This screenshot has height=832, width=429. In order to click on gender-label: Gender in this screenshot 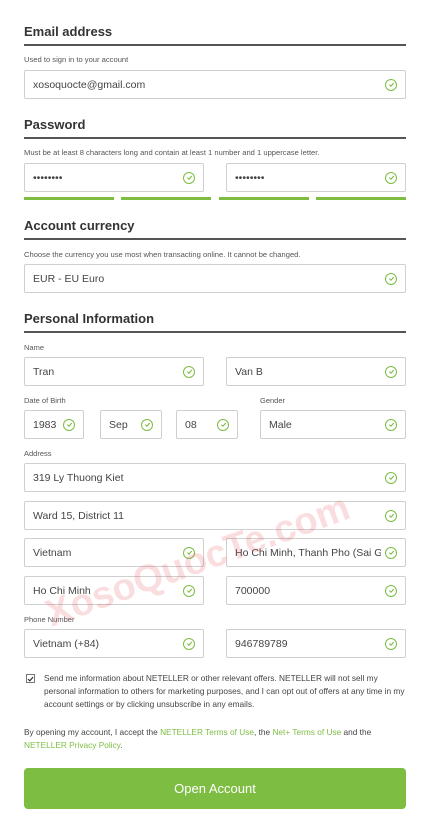, I will do `click(273, 400)`.